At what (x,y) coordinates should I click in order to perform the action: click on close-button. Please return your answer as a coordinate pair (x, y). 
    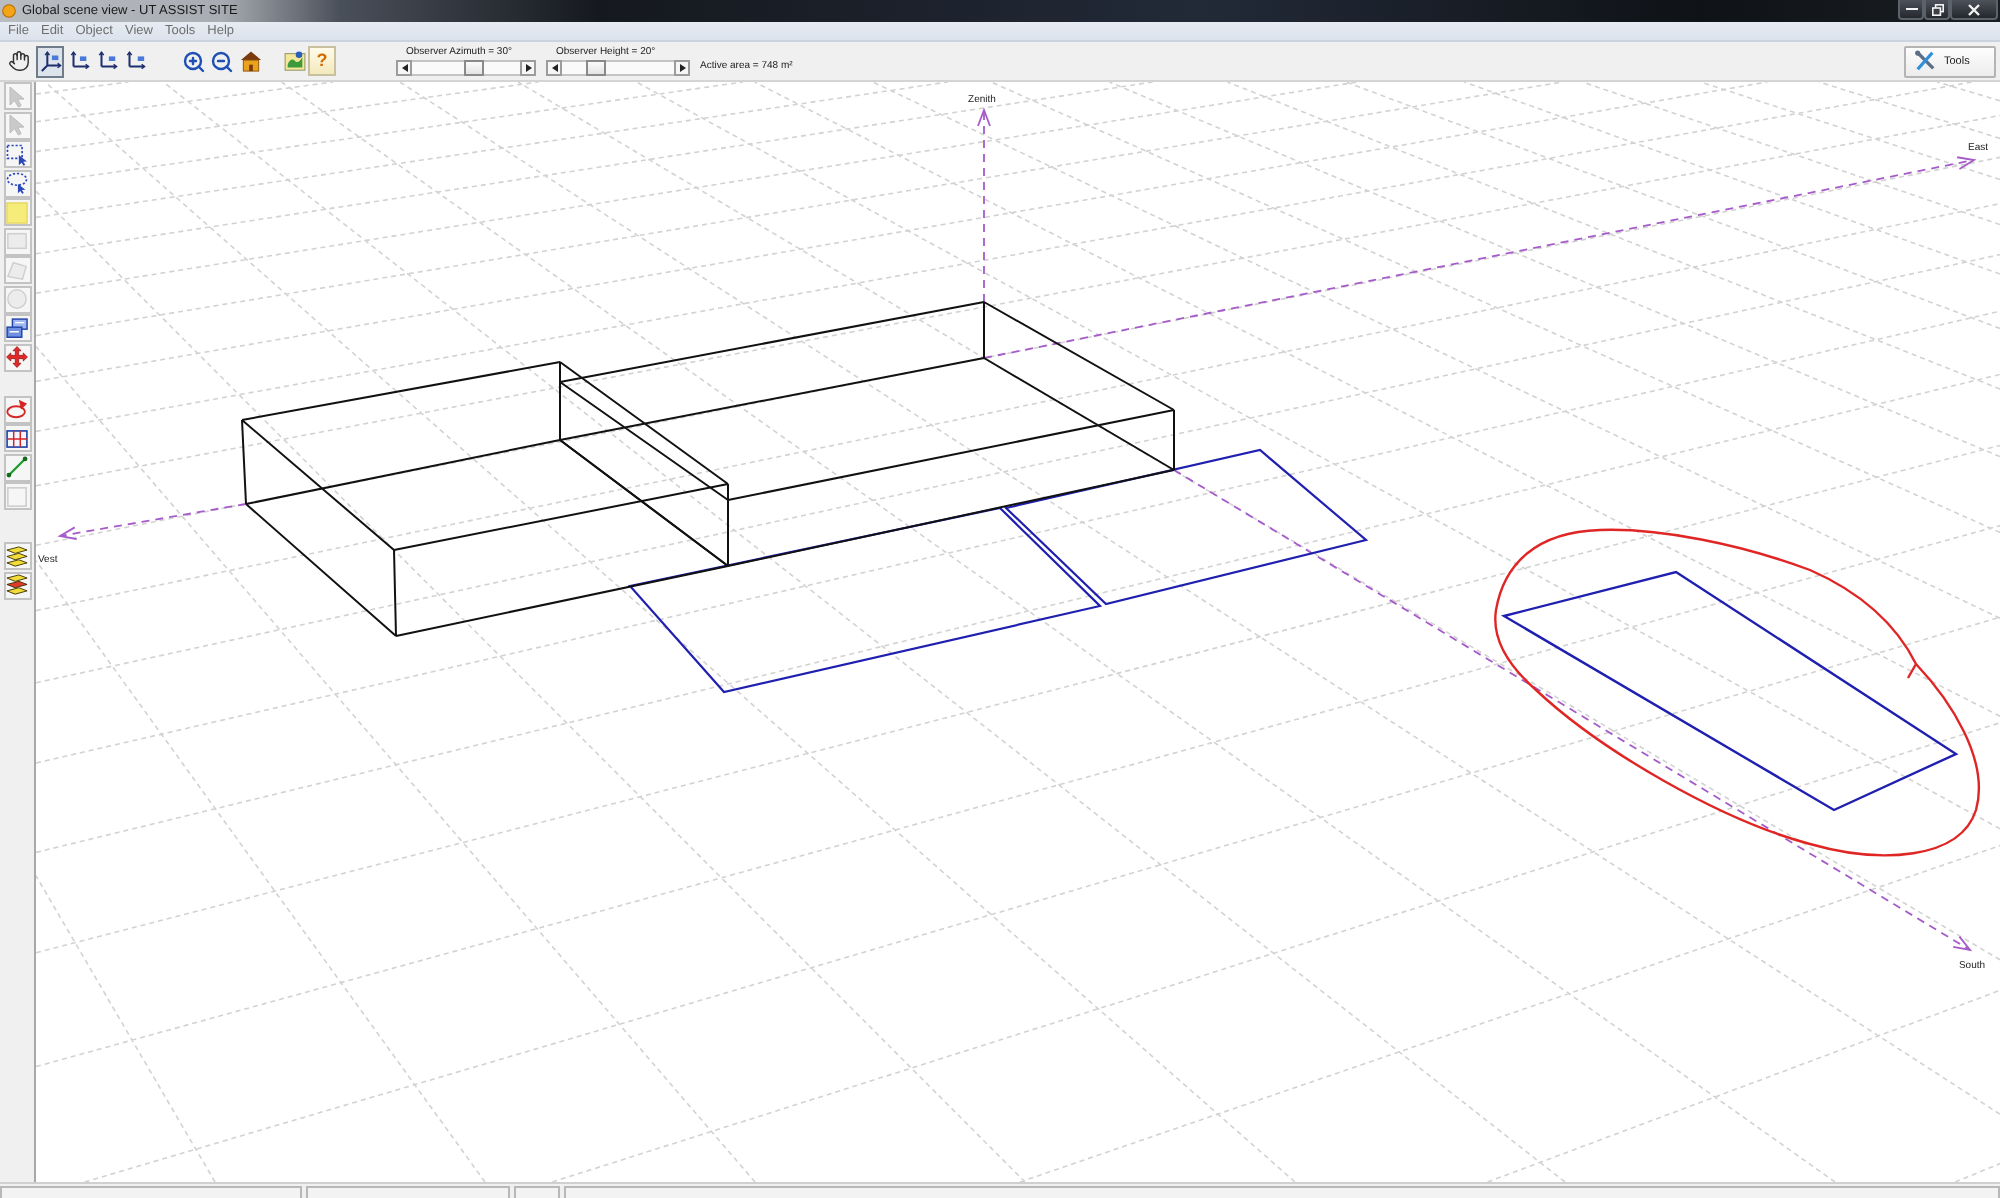
    Looking at the image, I should click on (1974, 10).